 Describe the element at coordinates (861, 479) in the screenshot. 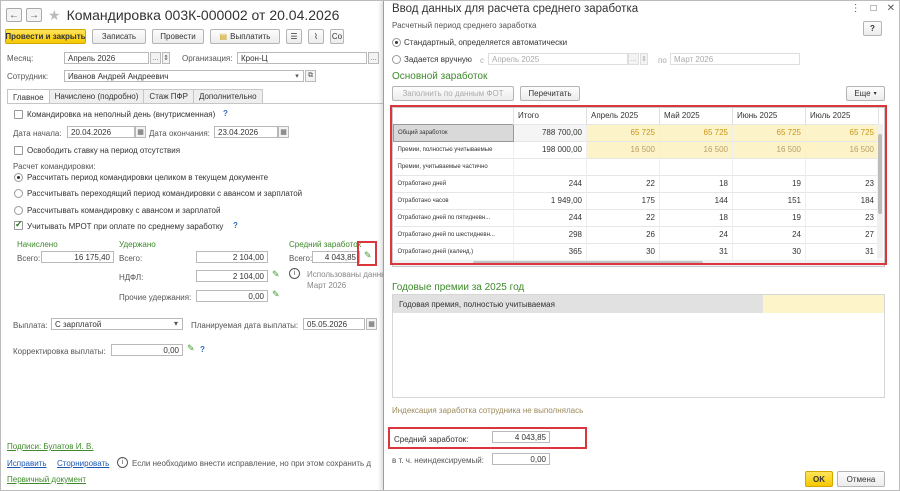

I see `cancel-button: Отмена` at that location.